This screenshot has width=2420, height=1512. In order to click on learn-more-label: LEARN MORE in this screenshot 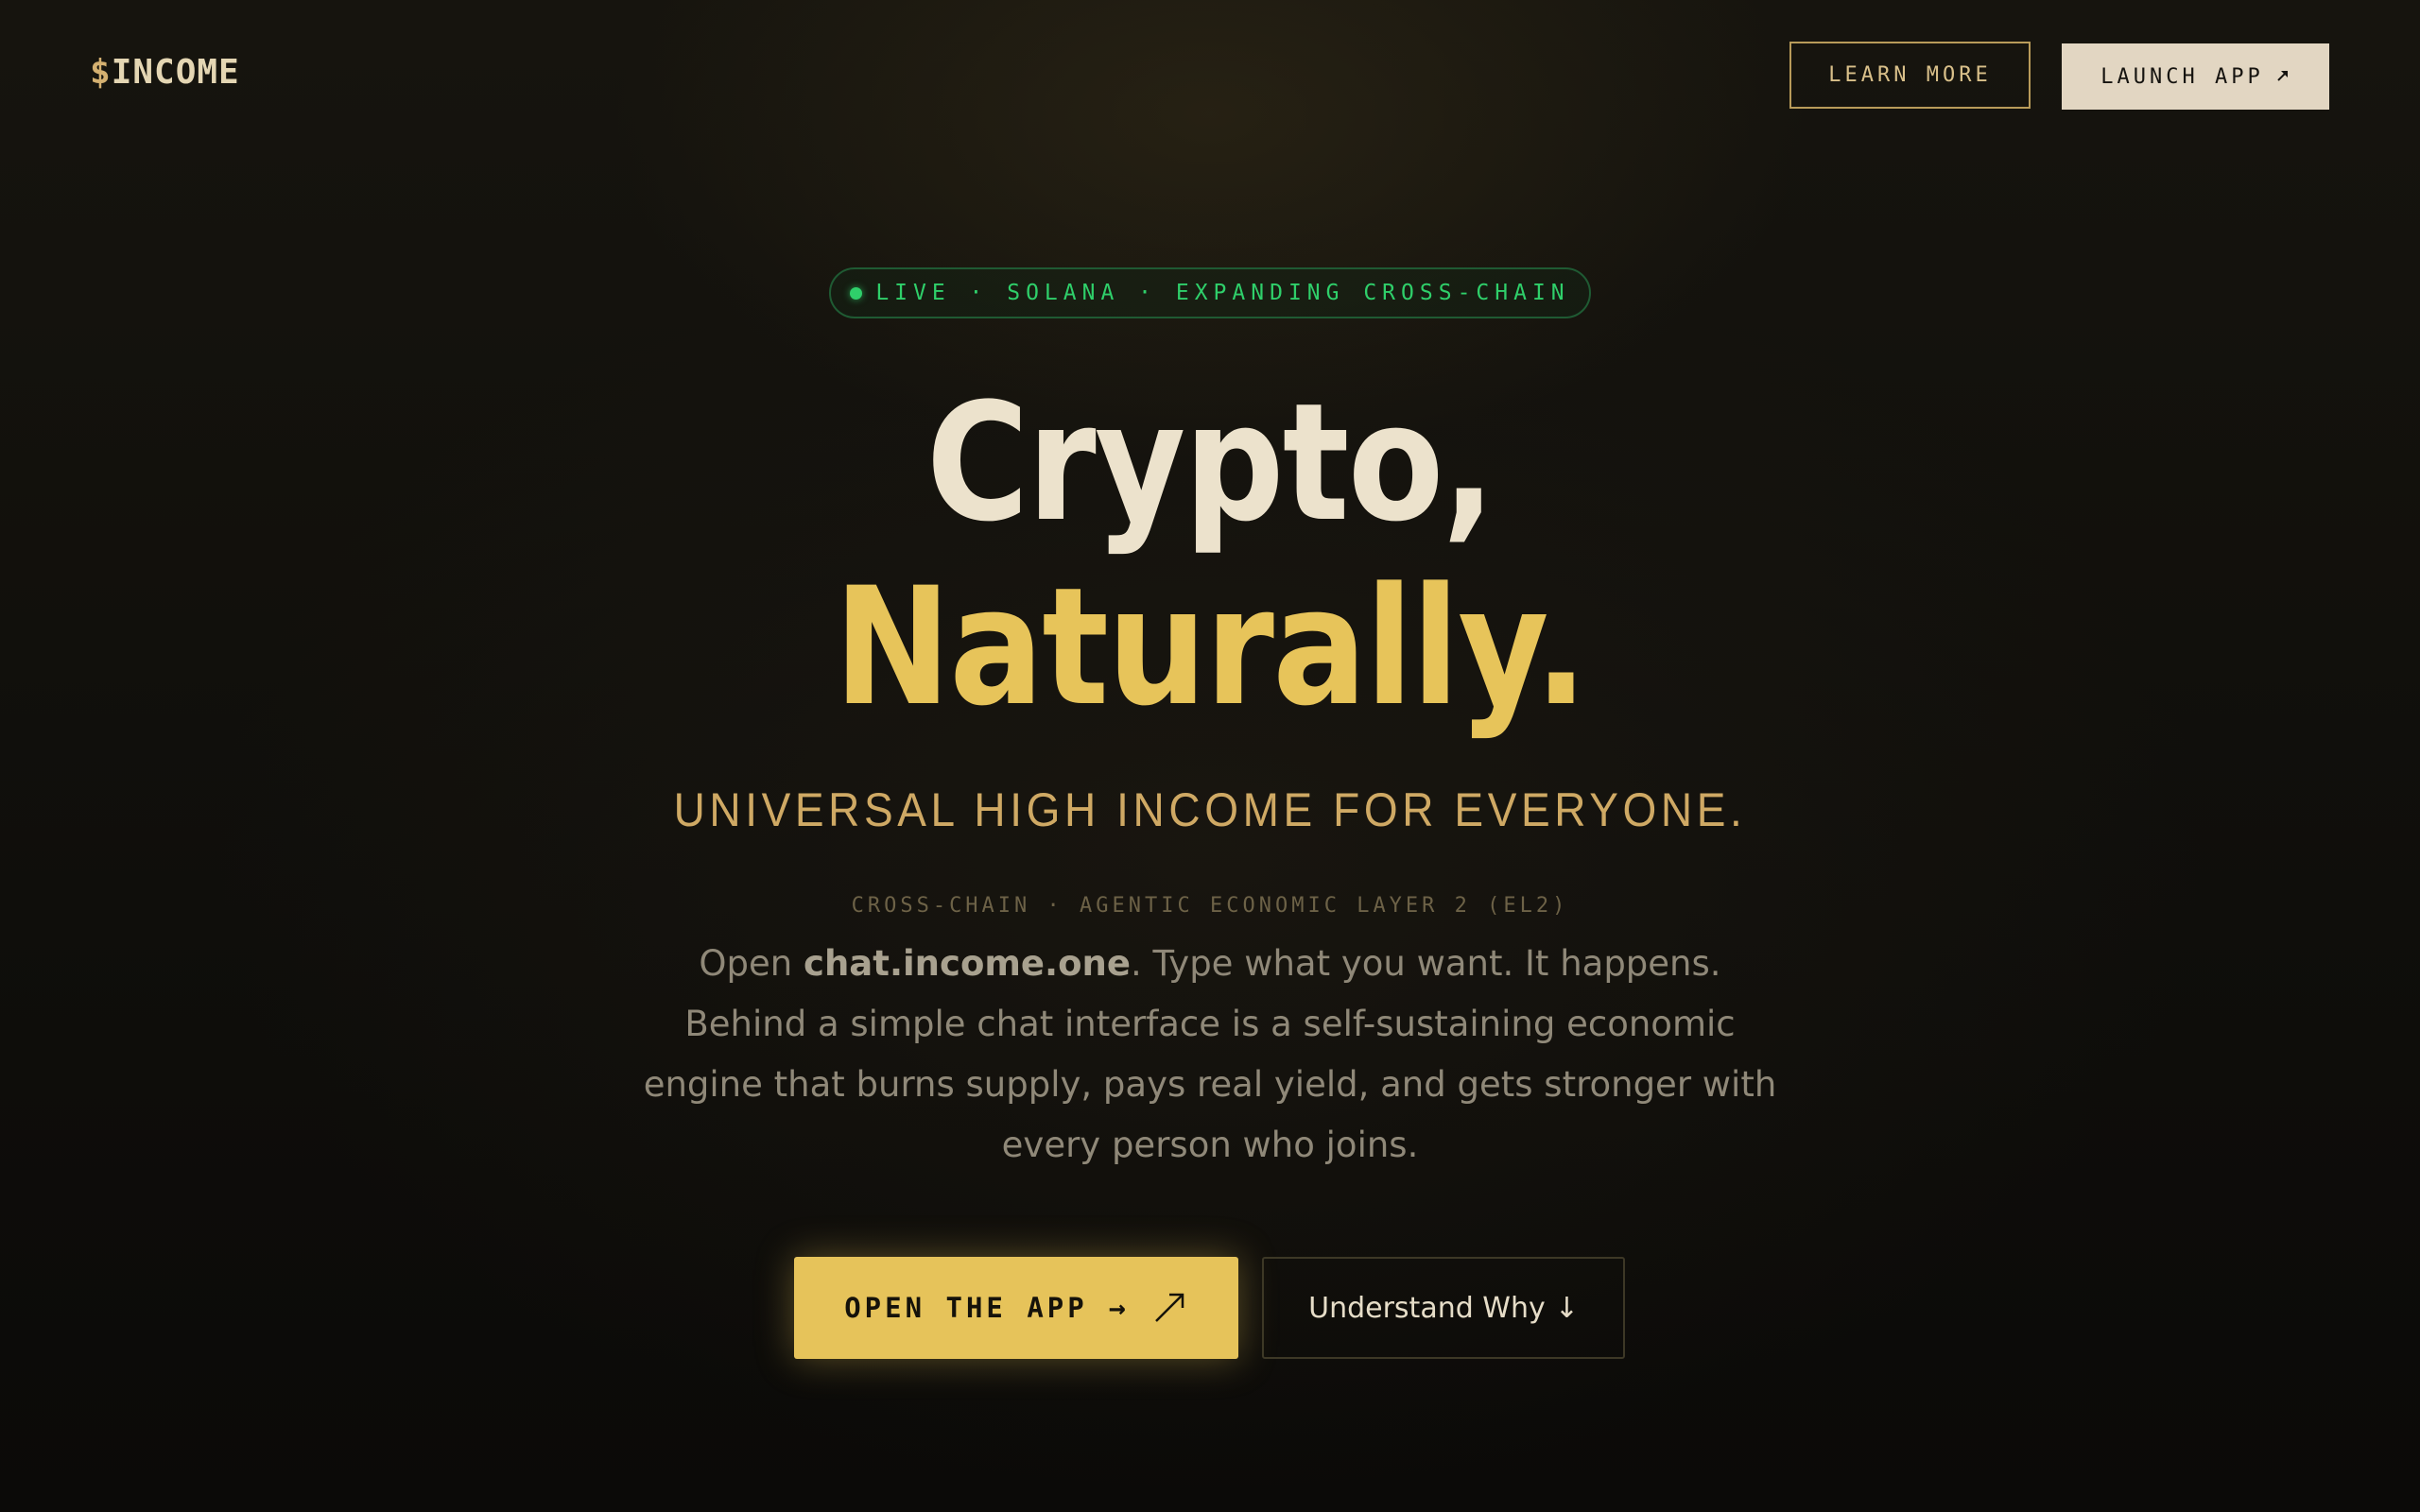, I will do `click(1910, 75)`.